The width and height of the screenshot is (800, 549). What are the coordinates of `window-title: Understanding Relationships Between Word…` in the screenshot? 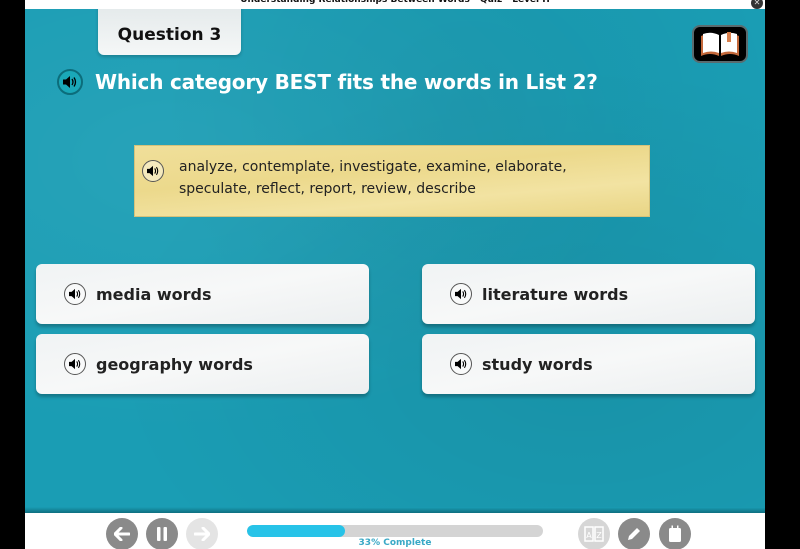 It's located at (395, 2).